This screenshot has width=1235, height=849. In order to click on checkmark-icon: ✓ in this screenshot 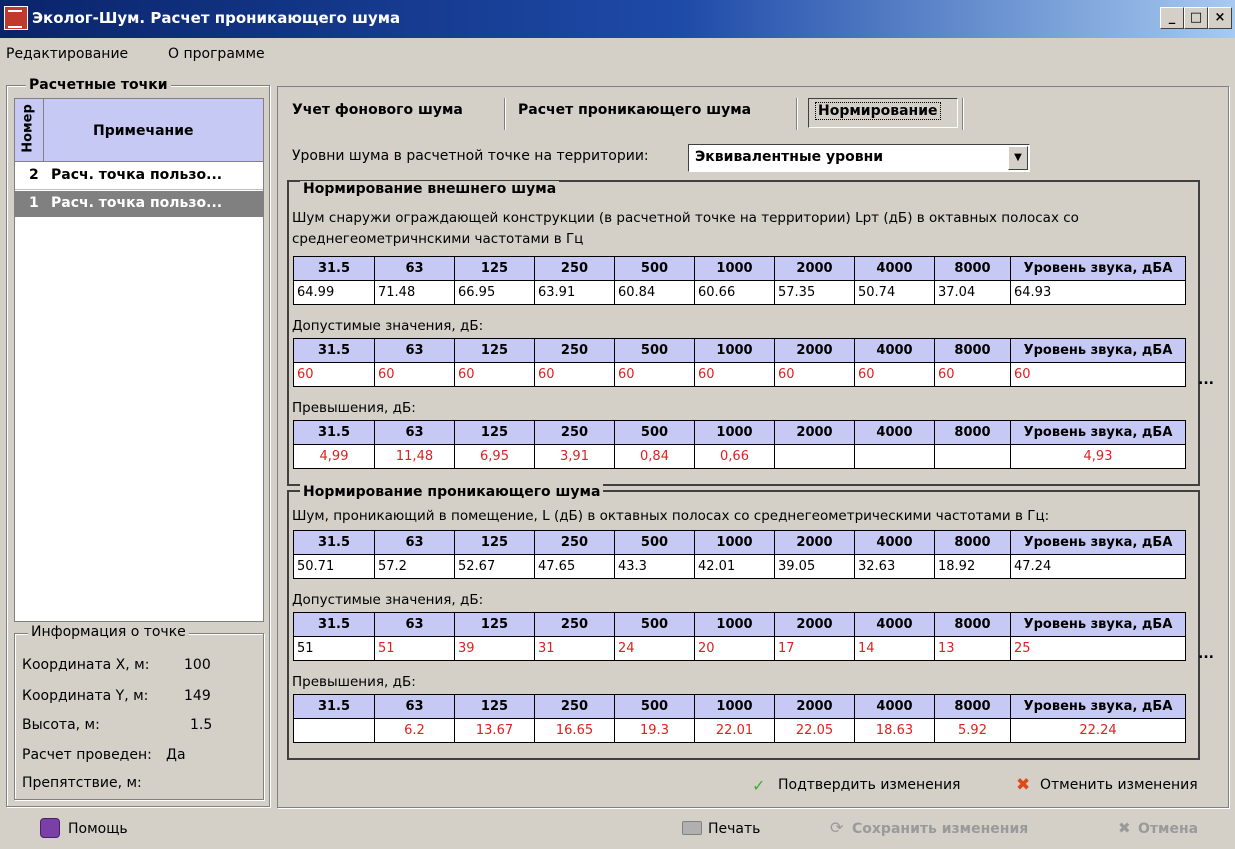, I will do `click(759, 785)`.